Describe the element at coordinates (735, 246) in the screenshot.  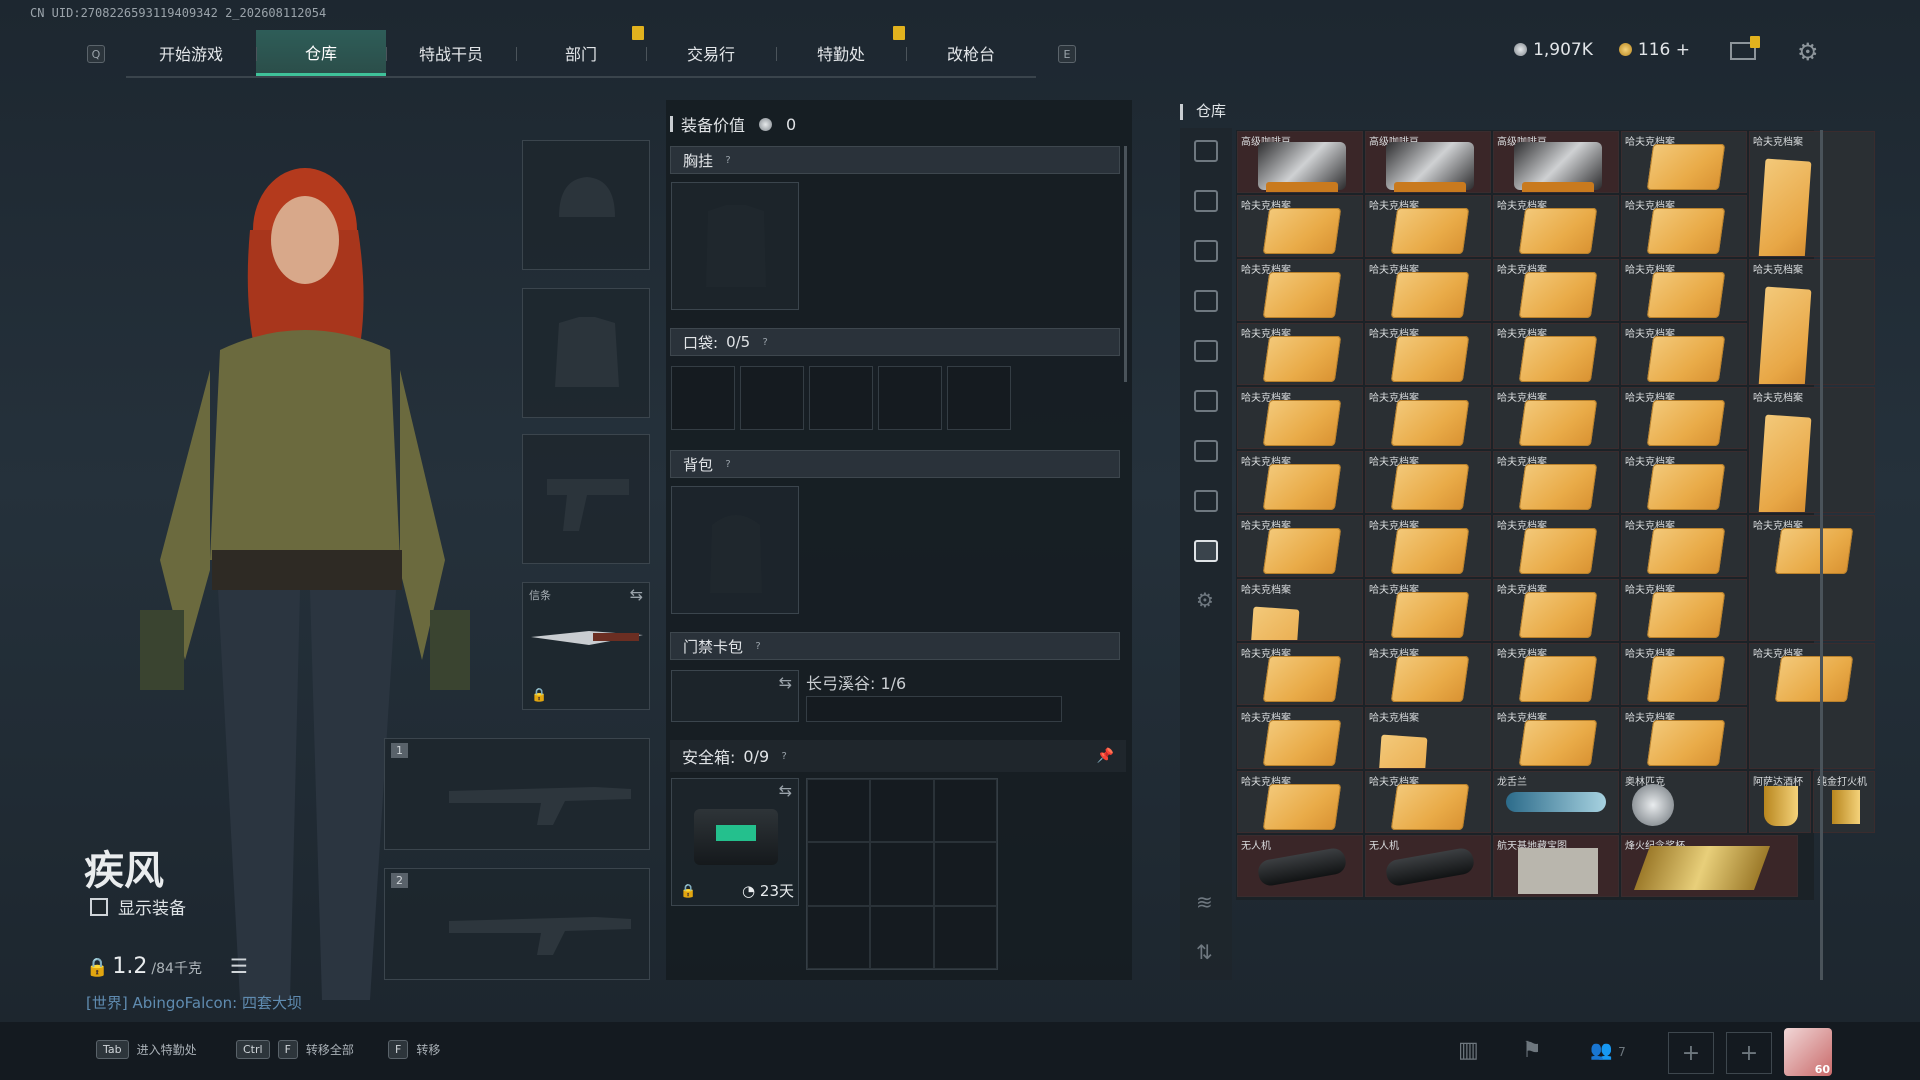
I see `chest-rig-slot` at that location.